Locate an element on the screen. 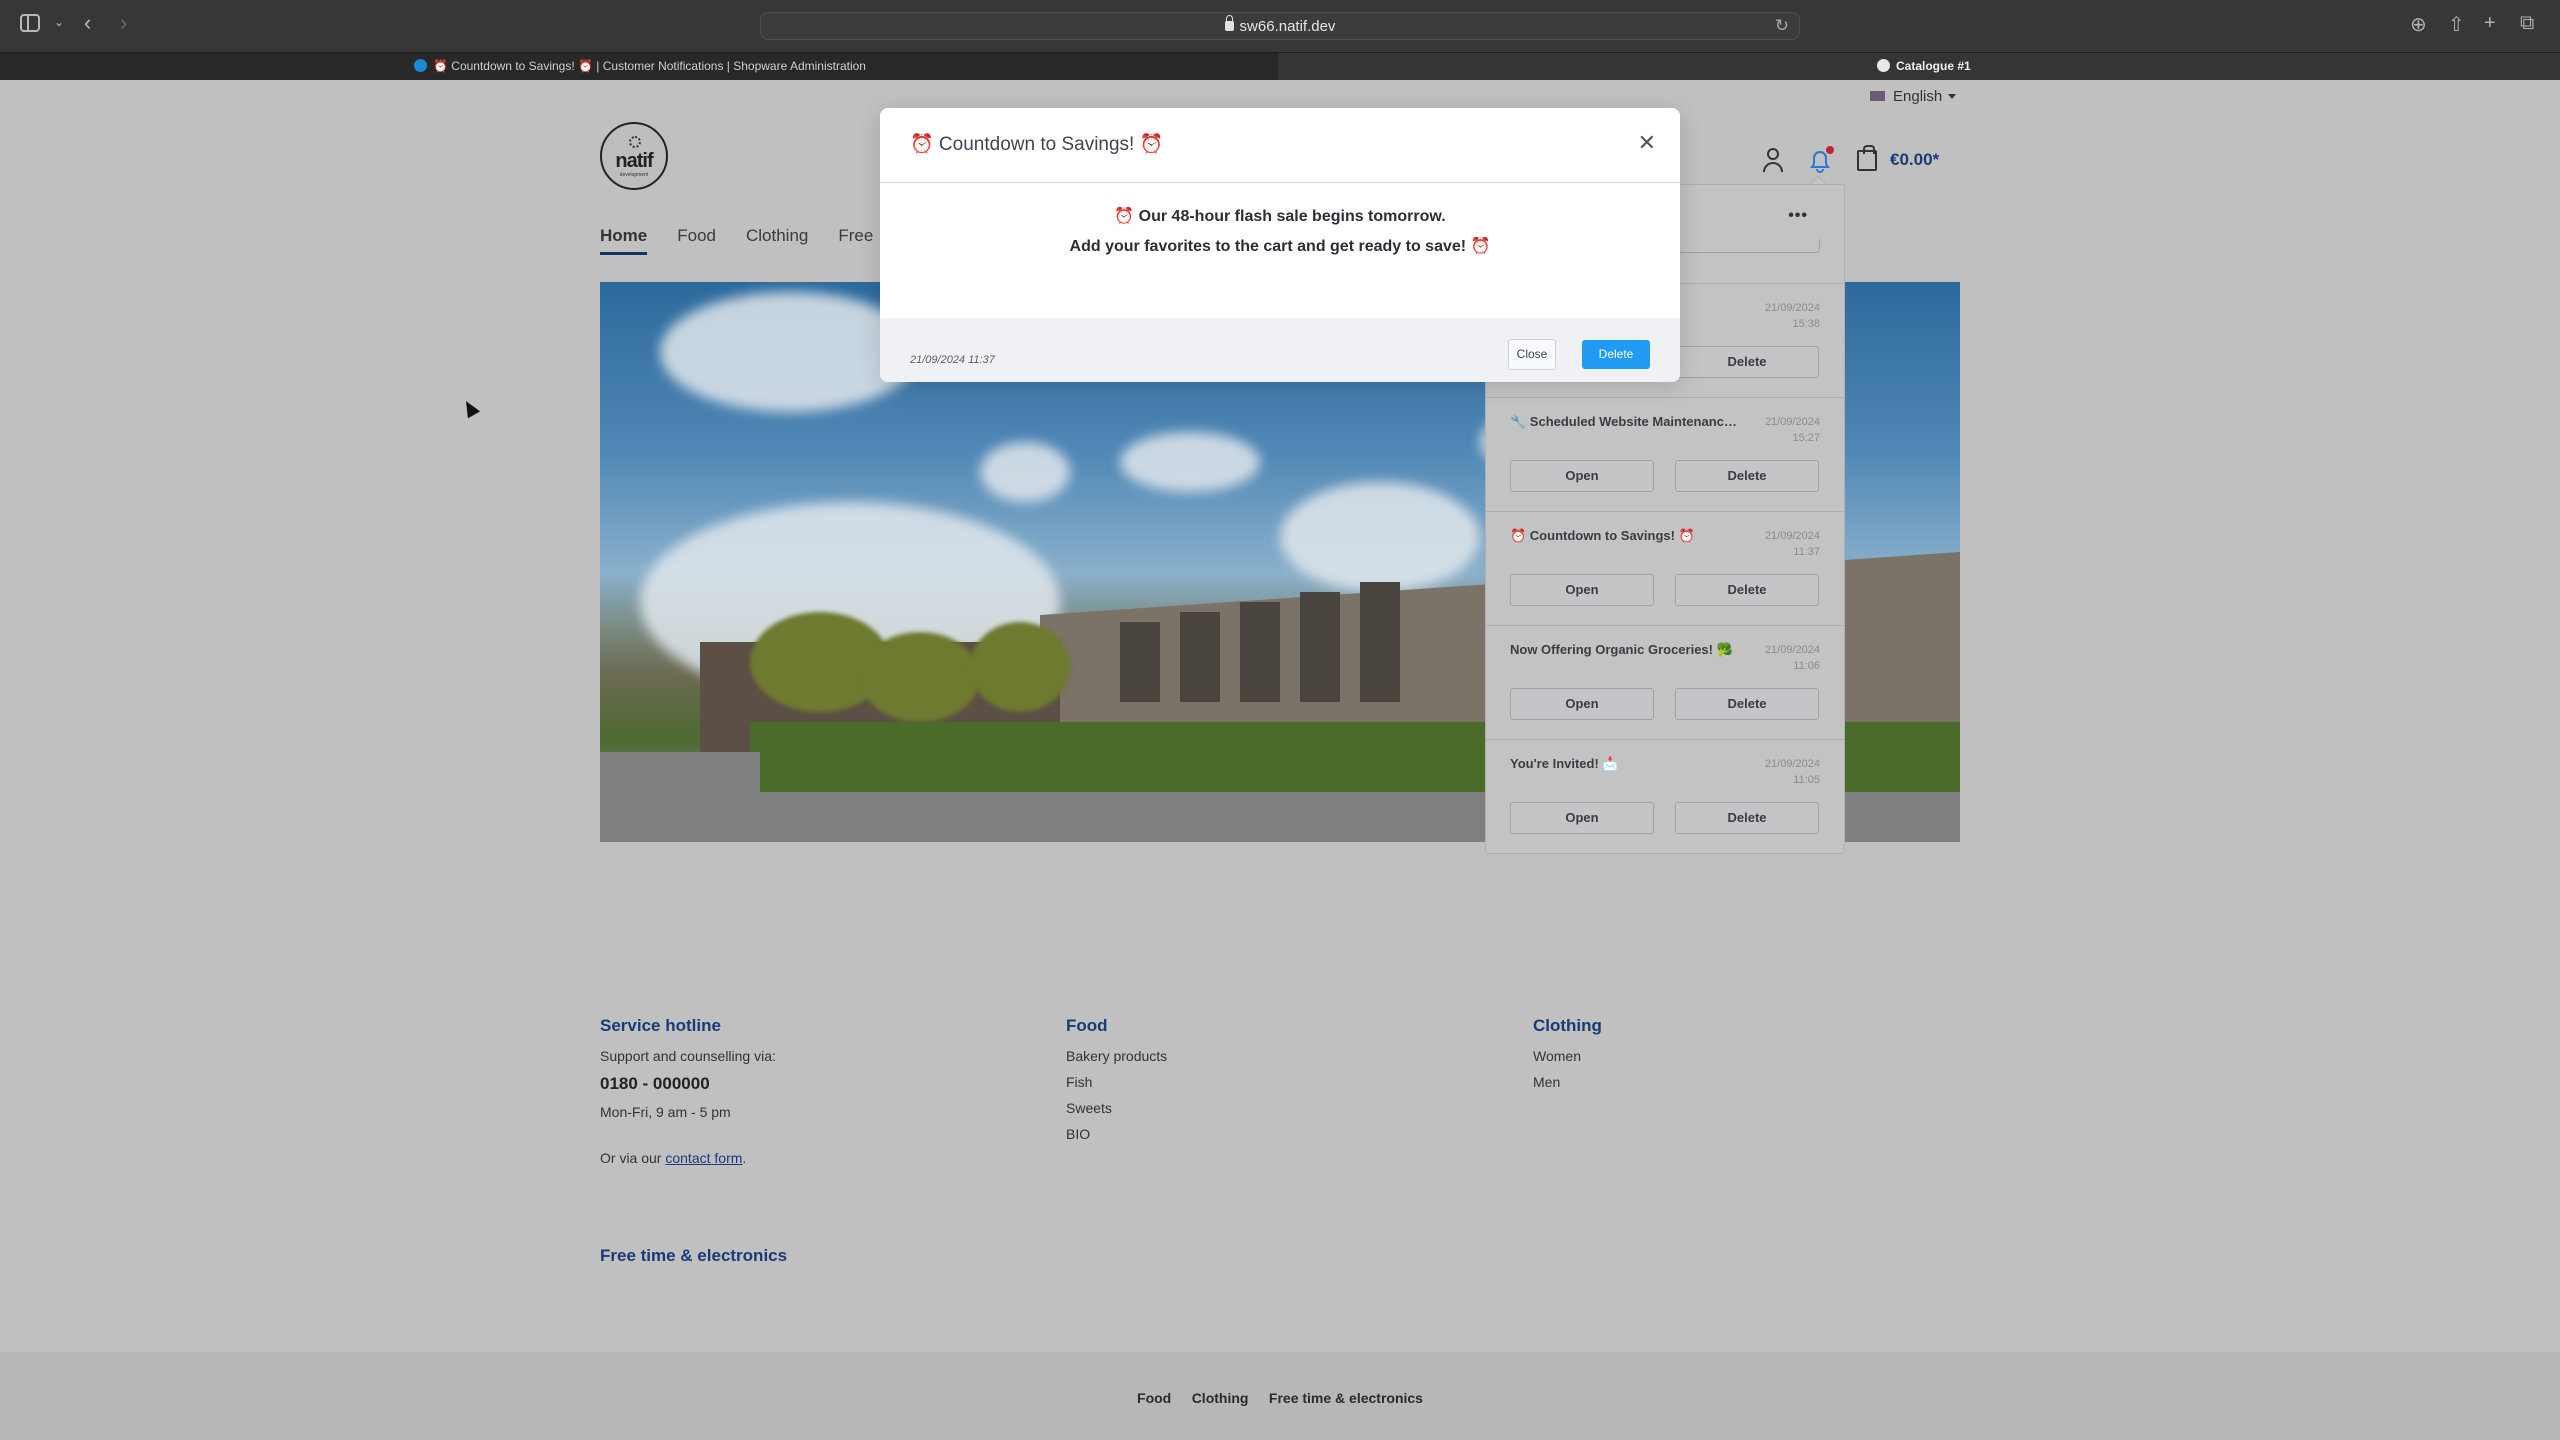 Image resolution: width=2560 pixels, height=1440 pixels. address-bar: sw66.natif.dev ↻ is located at coordinates (1280, 26).